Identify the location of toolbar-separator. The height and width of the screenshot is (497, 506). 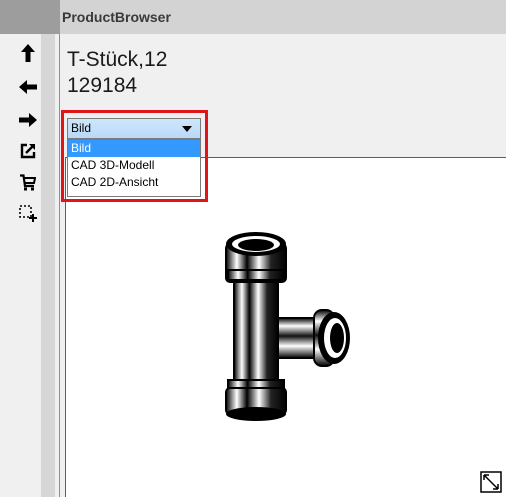
(48, 265).